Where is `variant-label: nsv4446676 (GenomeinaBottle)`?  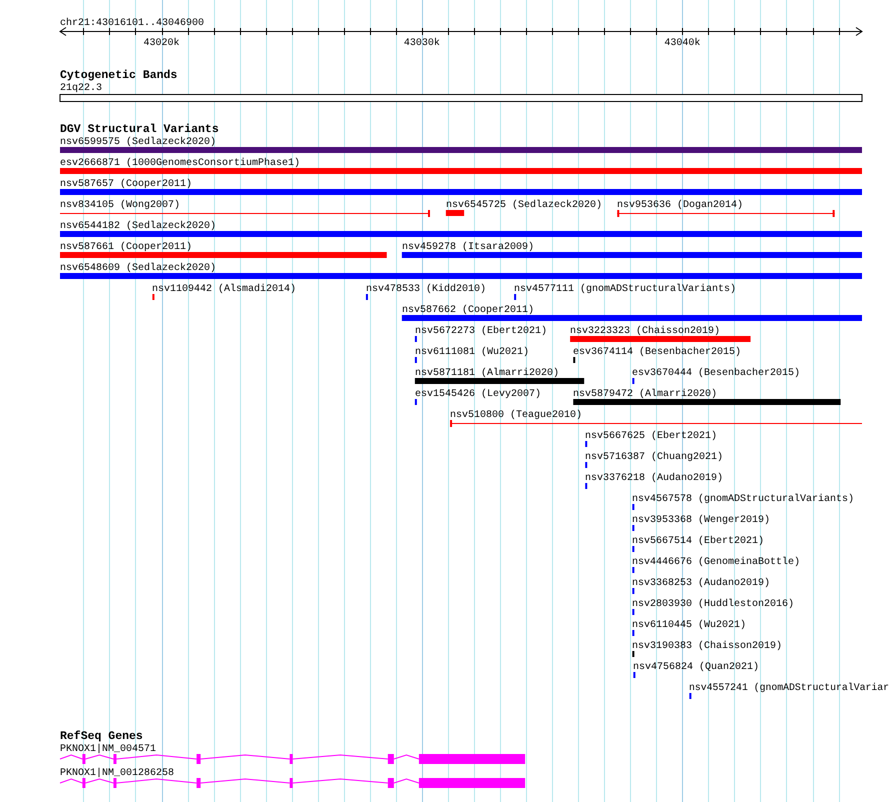
variant-label: nsv4446676 (GenomeinaBottle) is located at coordinates (716, 562).